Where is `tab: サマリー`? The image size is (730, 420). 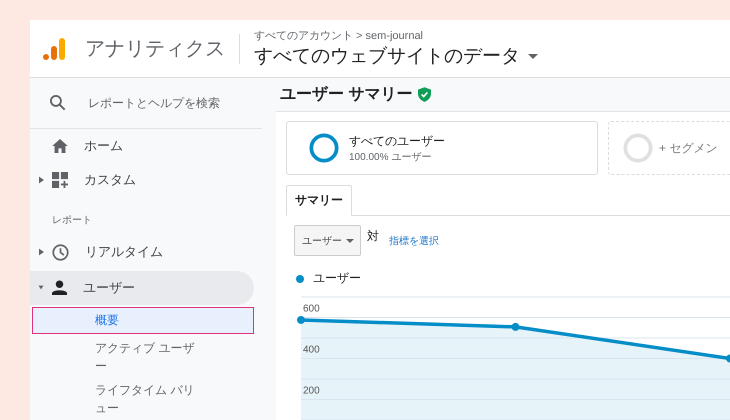
tab: サマリー is located at coordinates (319, 200).